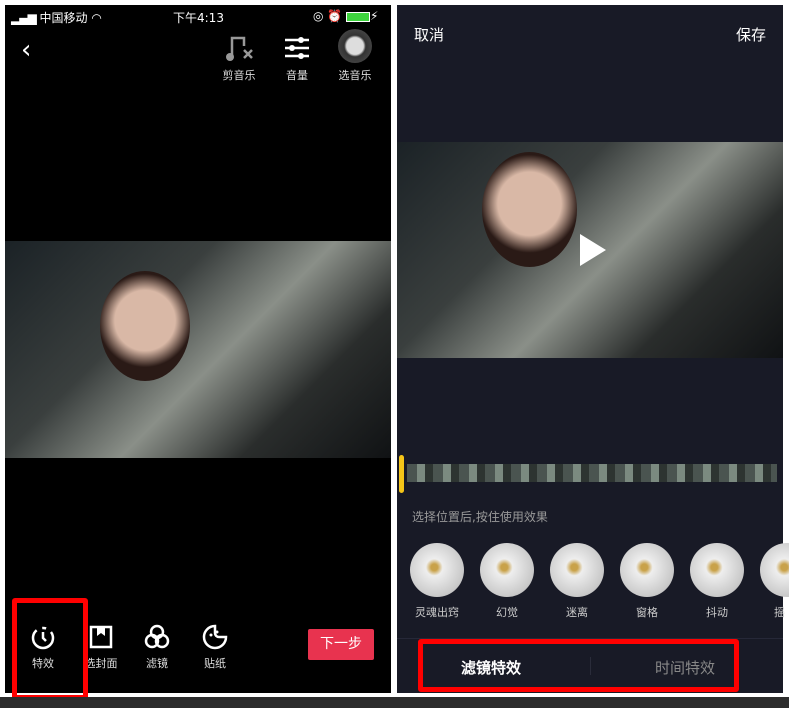  What do you see at coordinates (215, 663) in the screenshot?
I see `tool-label: 贴纸` at bounding box center [215, 663].